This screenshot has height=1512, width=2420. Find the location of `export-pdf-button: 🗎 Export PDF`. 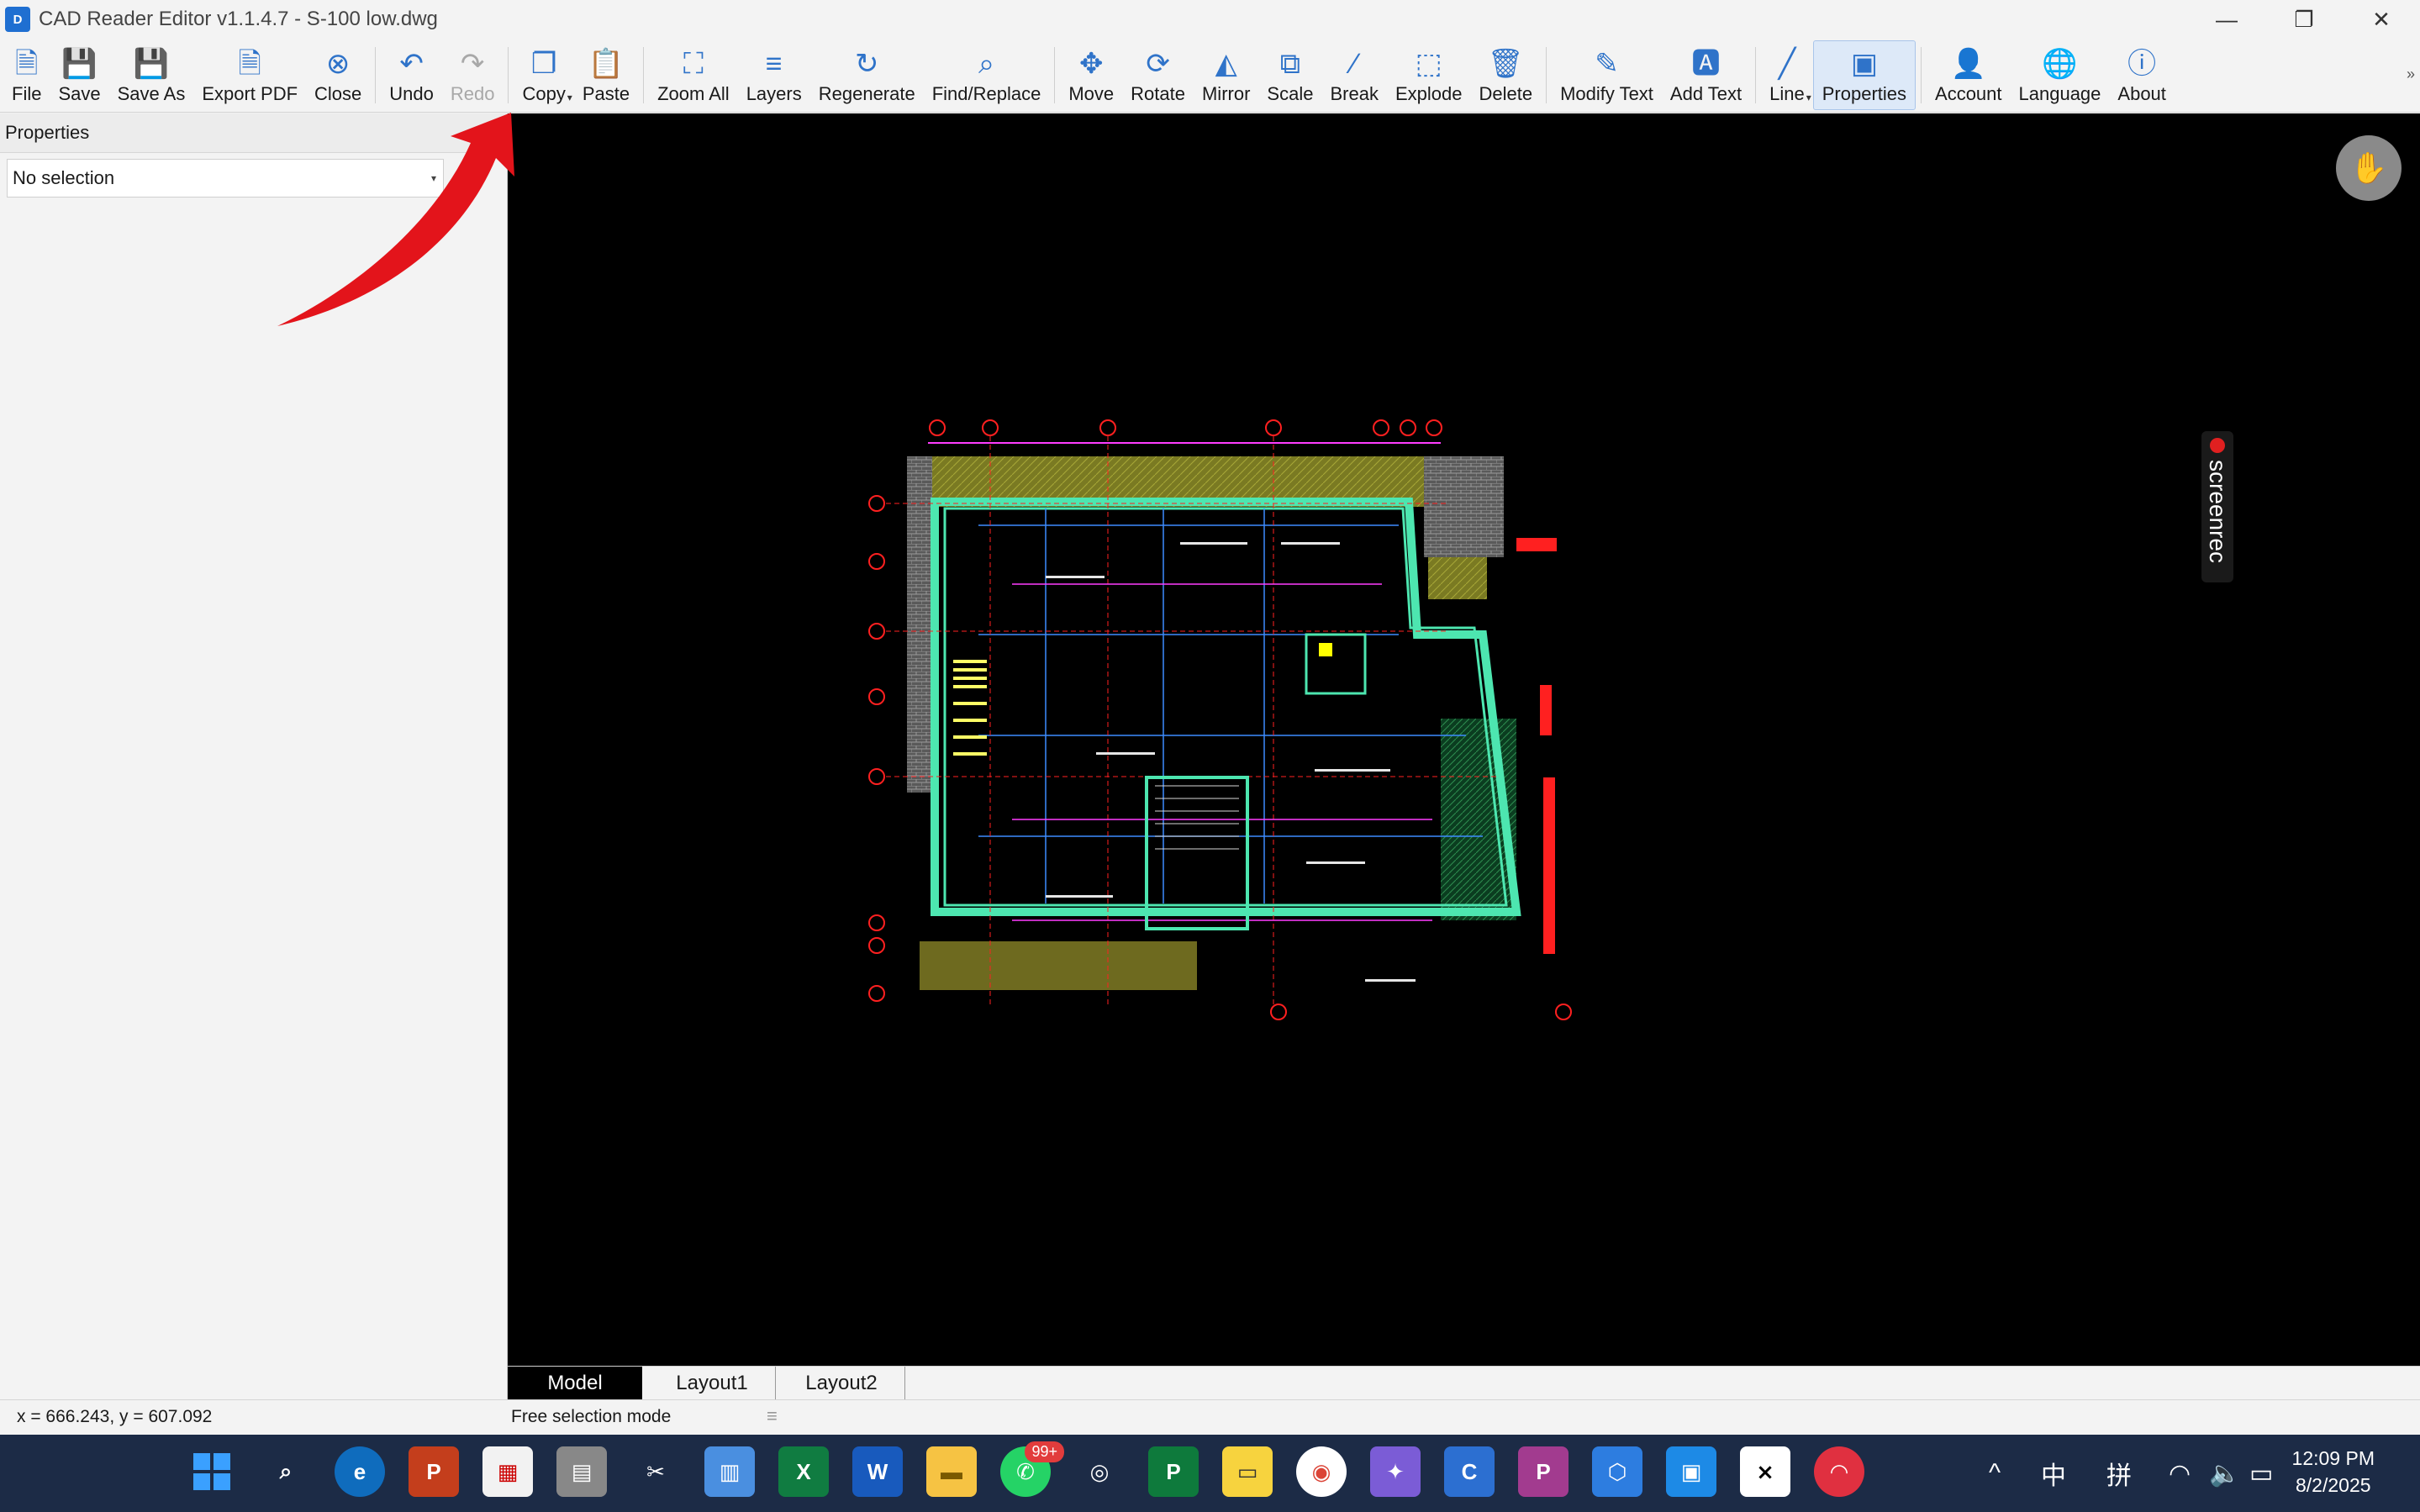

export-pdf-button: 🗎 Export PDF is located at coordinates (250, 75).